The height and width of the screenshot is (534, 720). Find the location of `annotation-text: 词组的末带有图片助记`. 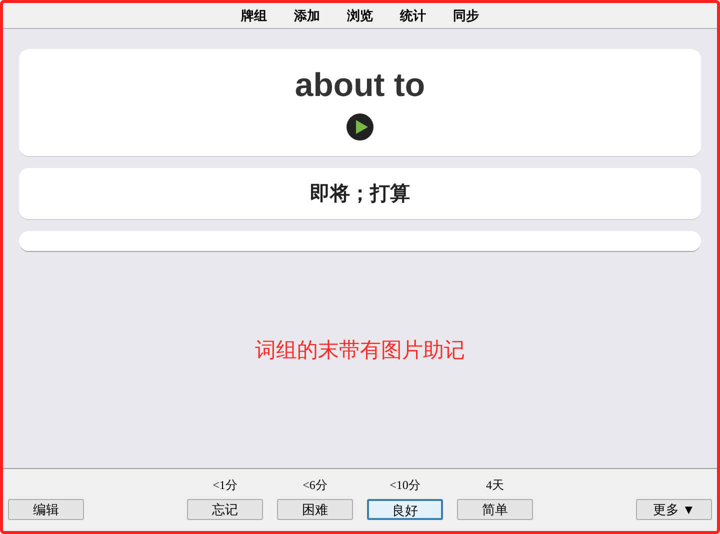

annotation-text: 词组的末带有图片助记 is located at coordinates (360, 351).